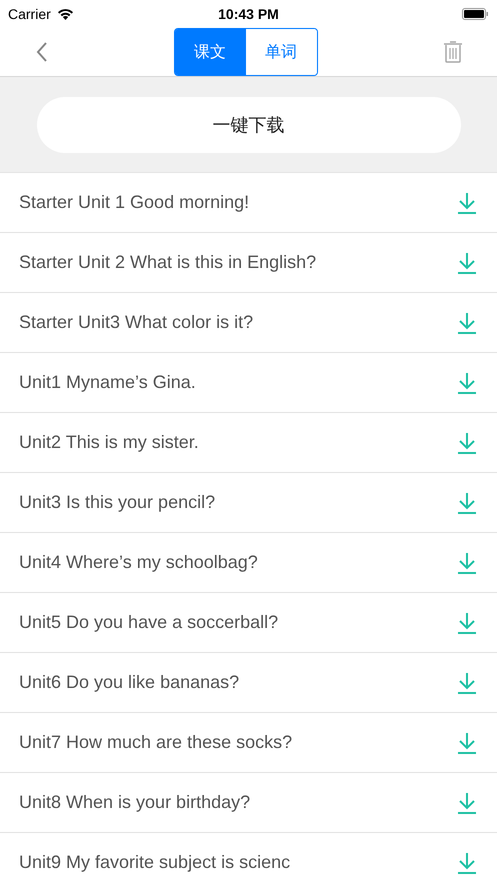  Describe the element at coordinates (42, 52) in the screenshot. I see `back-icon` at that location.